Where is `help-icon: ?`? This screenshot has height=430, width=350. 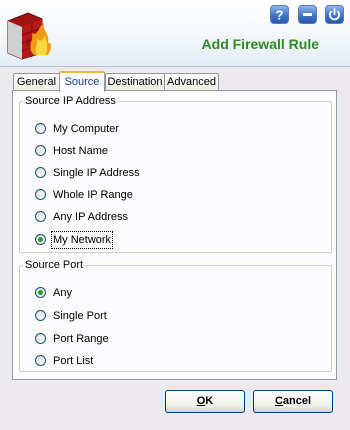
help-icon: ? is located at coordinates (280, 15).